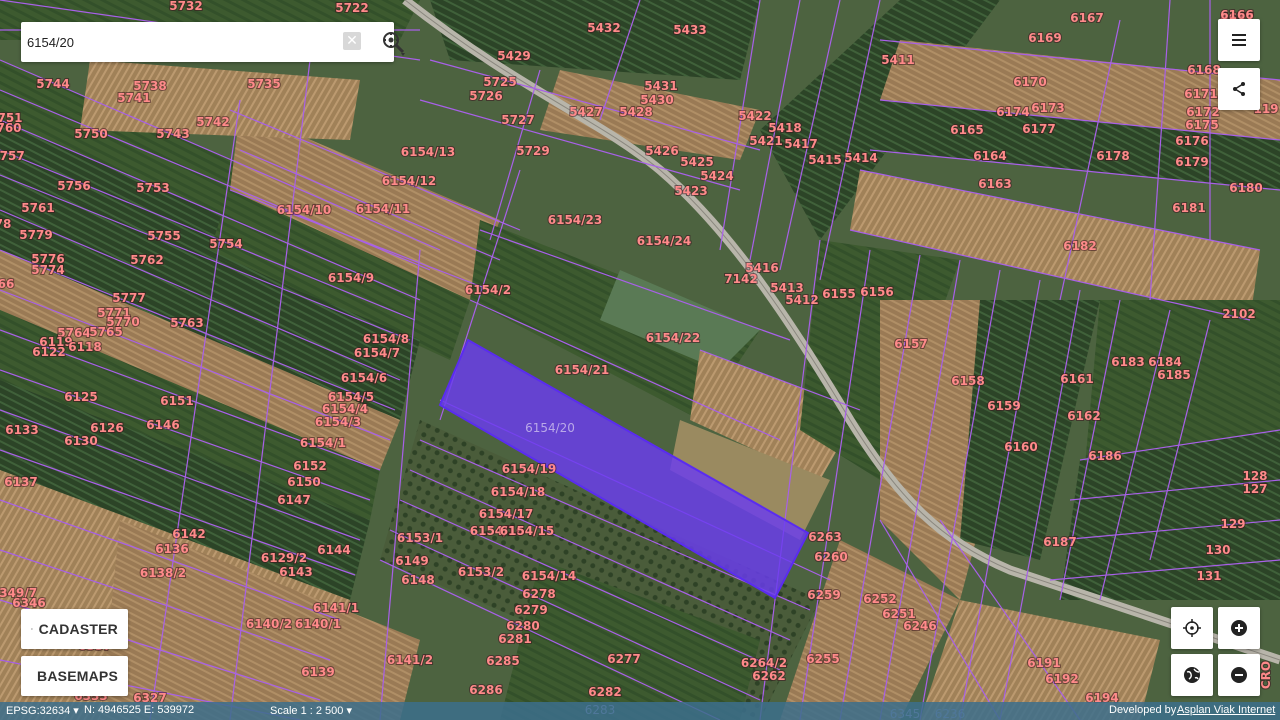 This screenshot has height=720, width=1280. I want to click on parcel-label: 6154/12, so click(409, 181).